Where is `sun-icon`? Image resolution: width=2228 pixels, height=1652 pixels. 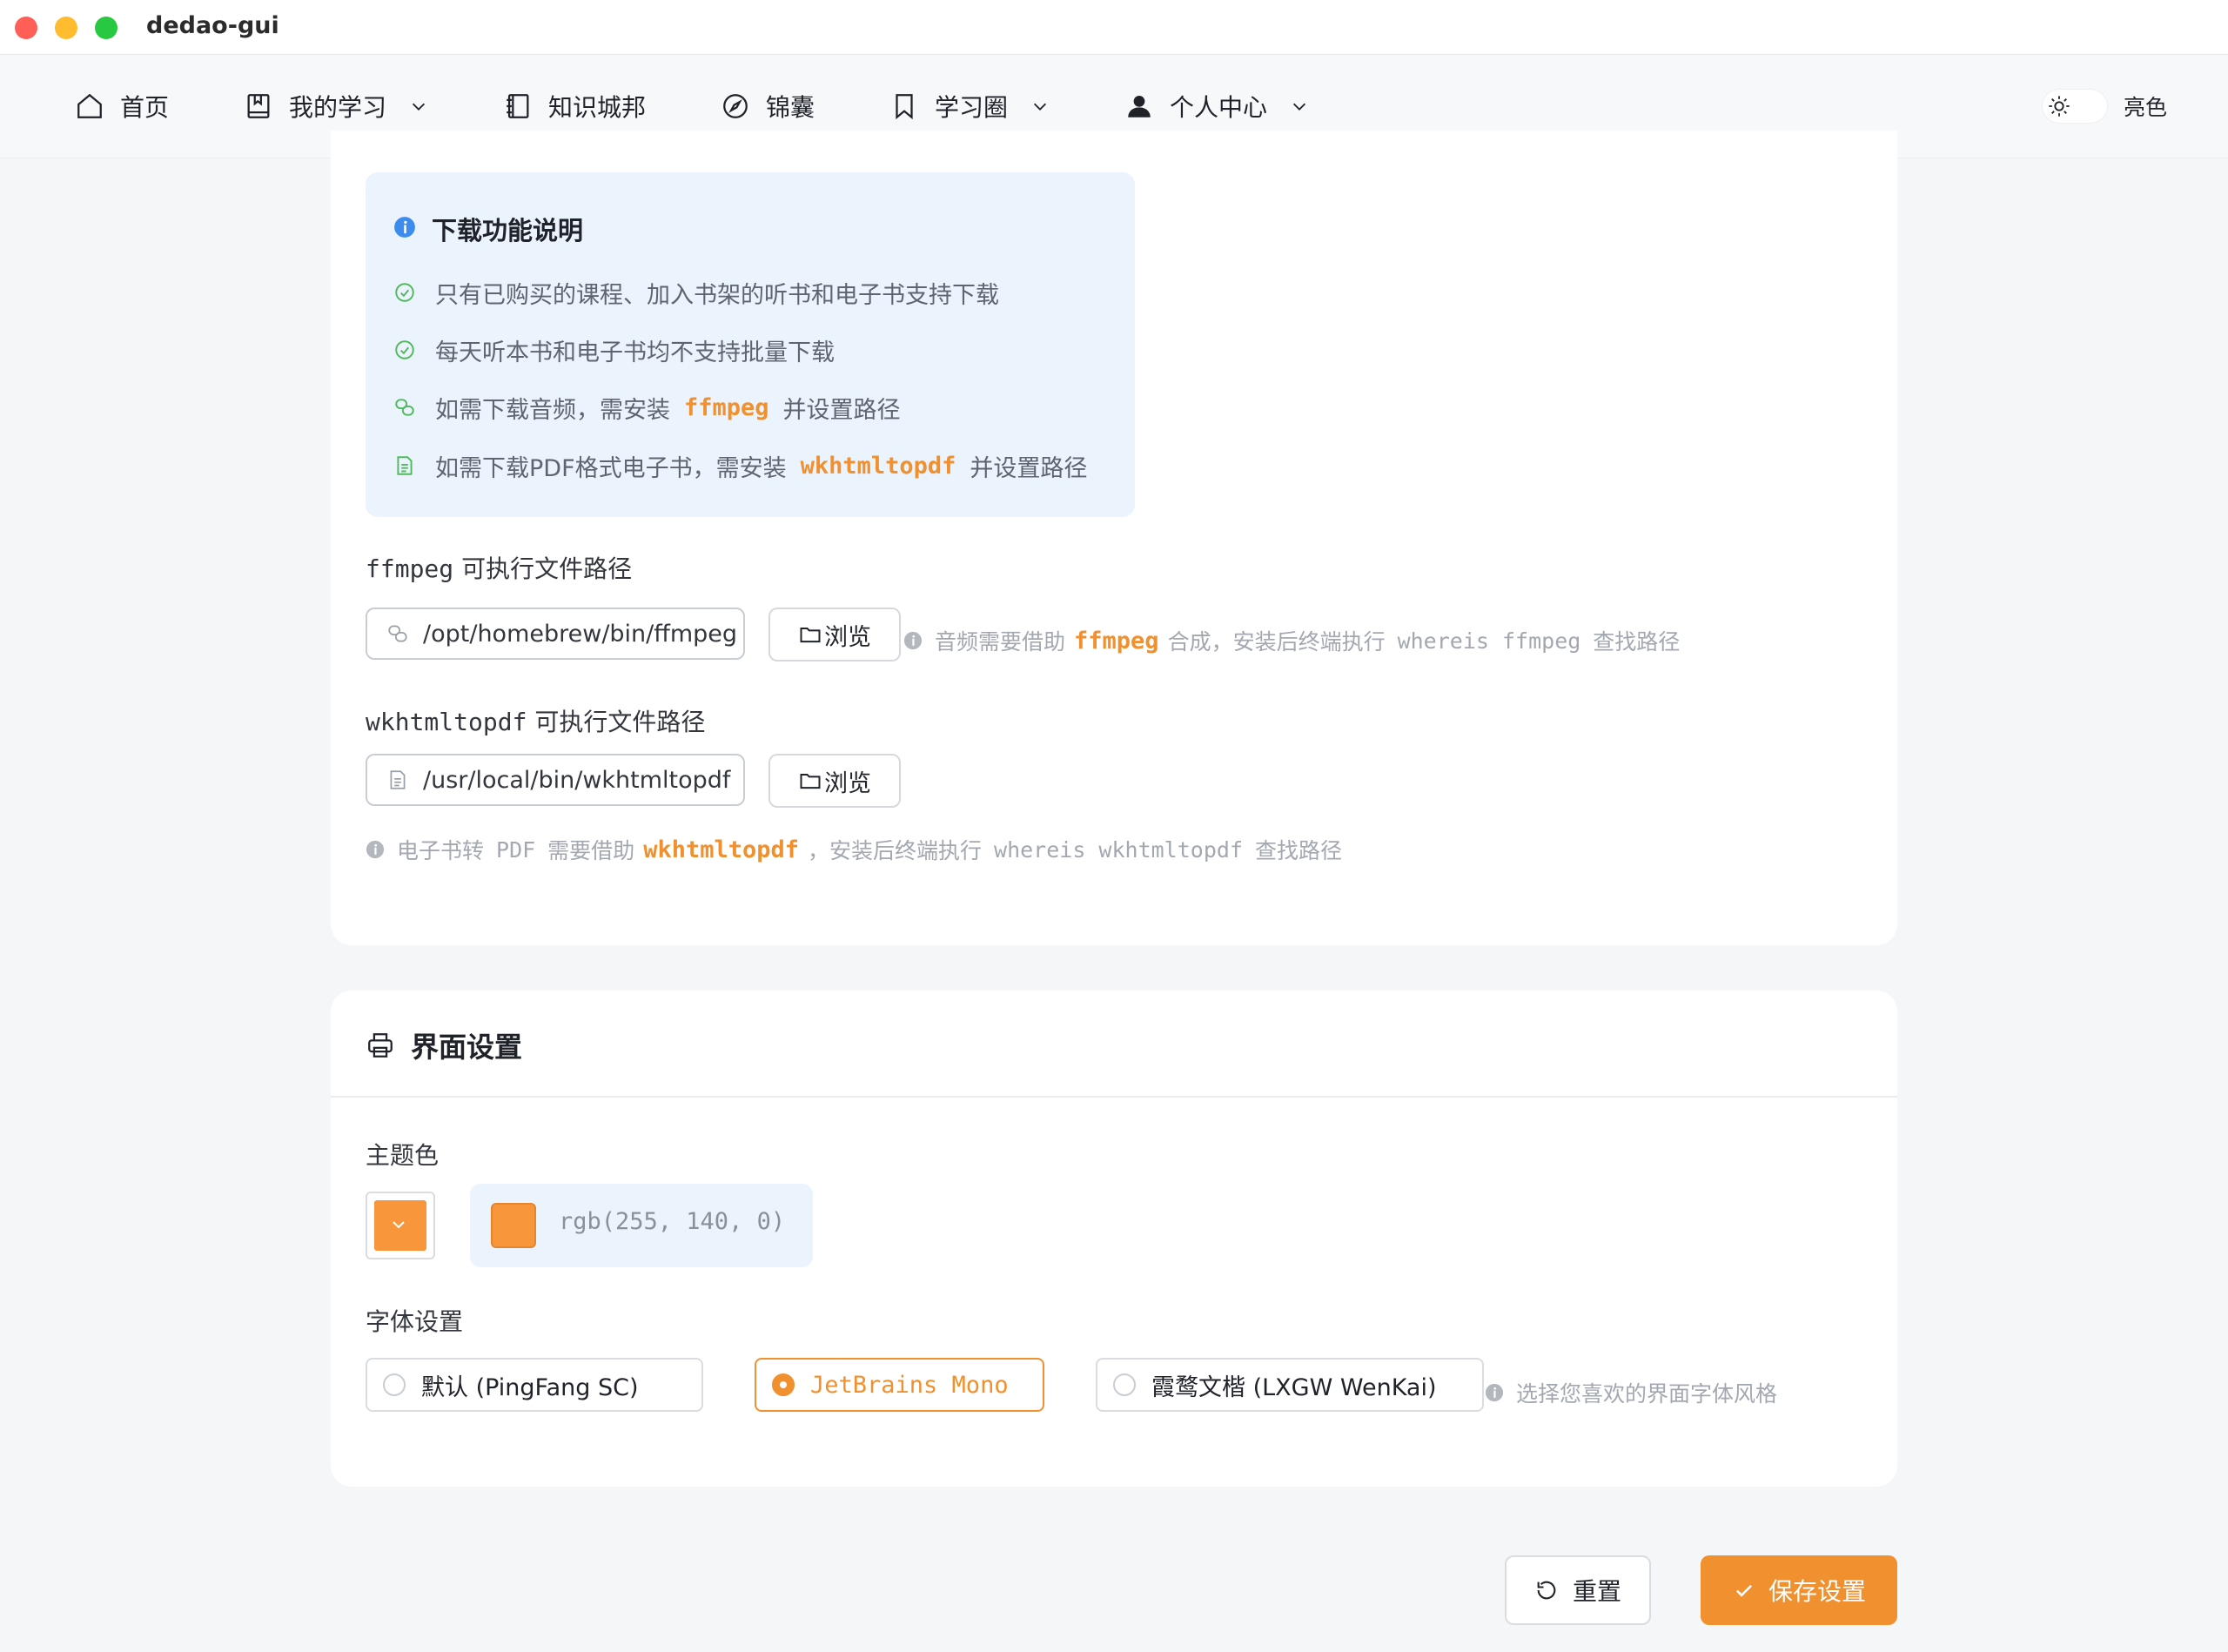 sun-icon is located at coordinates (2059, 107).